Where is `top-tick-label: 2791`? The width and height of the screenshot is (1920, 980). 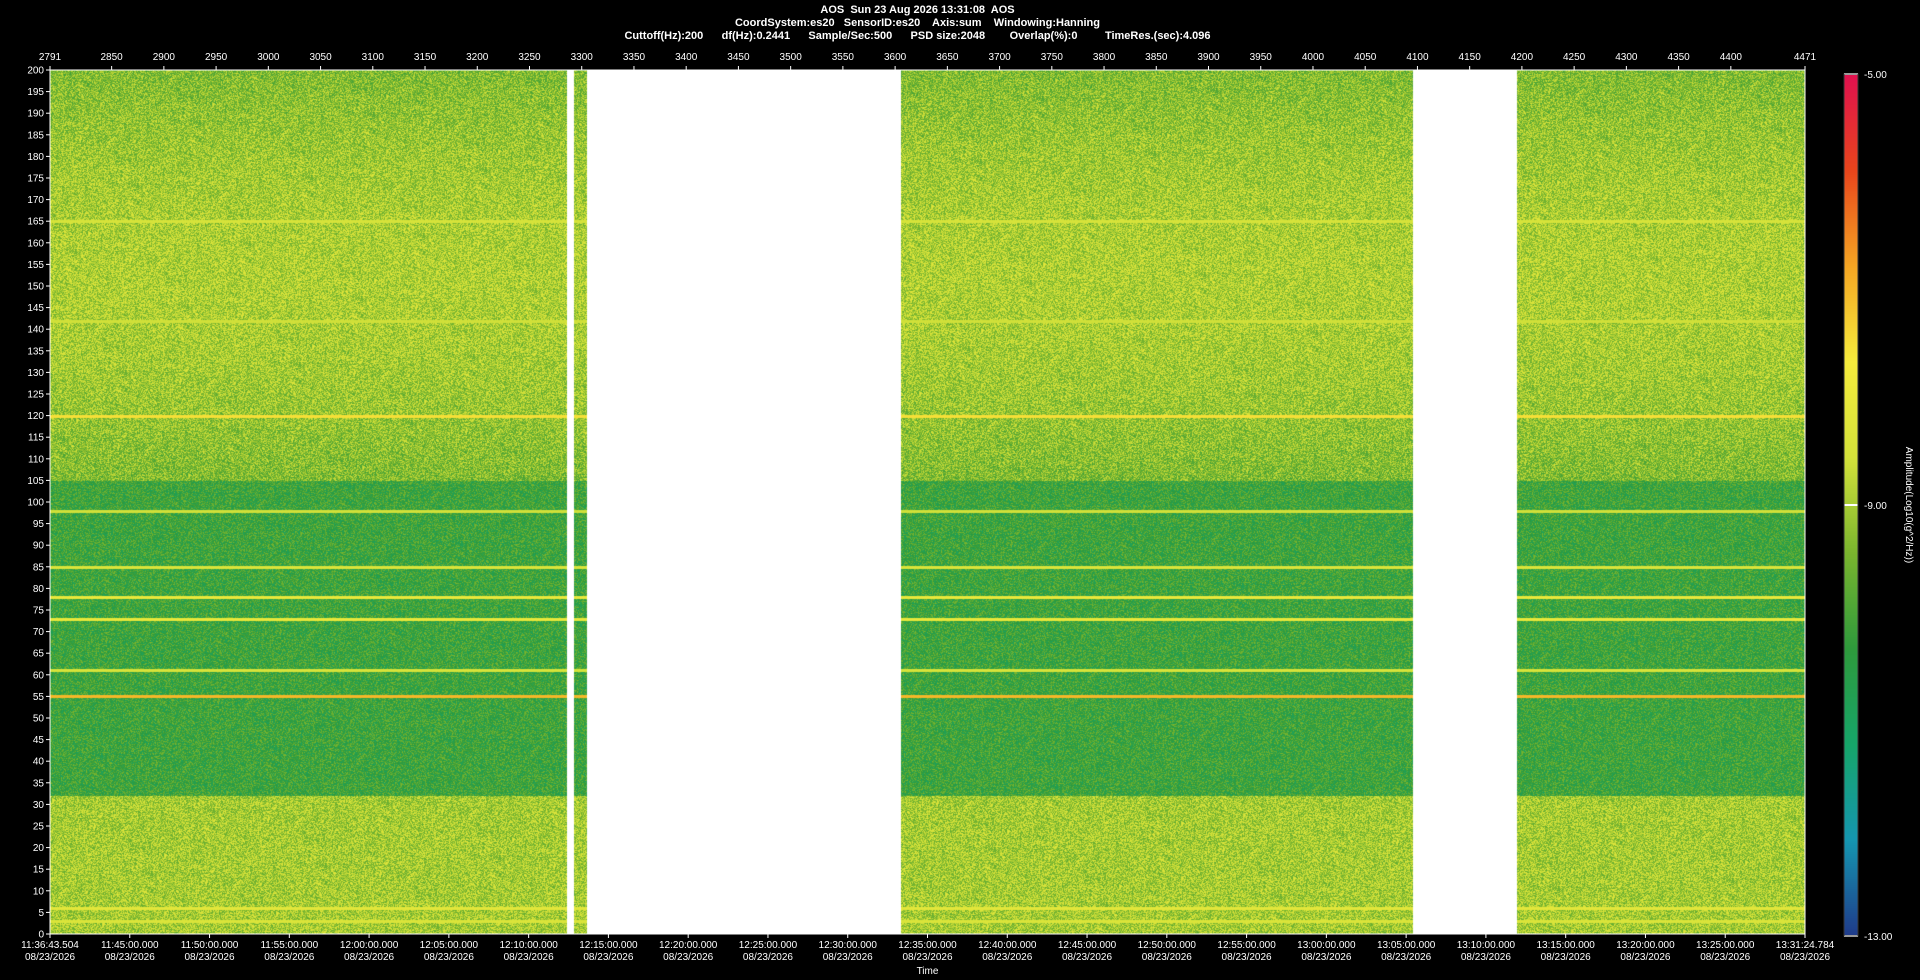 top-tick-label: 2791 is located at coordinates (50, 57).